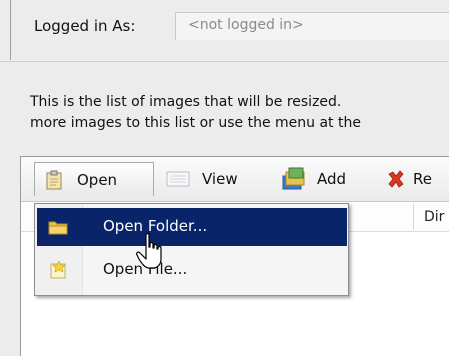  I want to click on remove-button-label: Re, so click(422, 179).